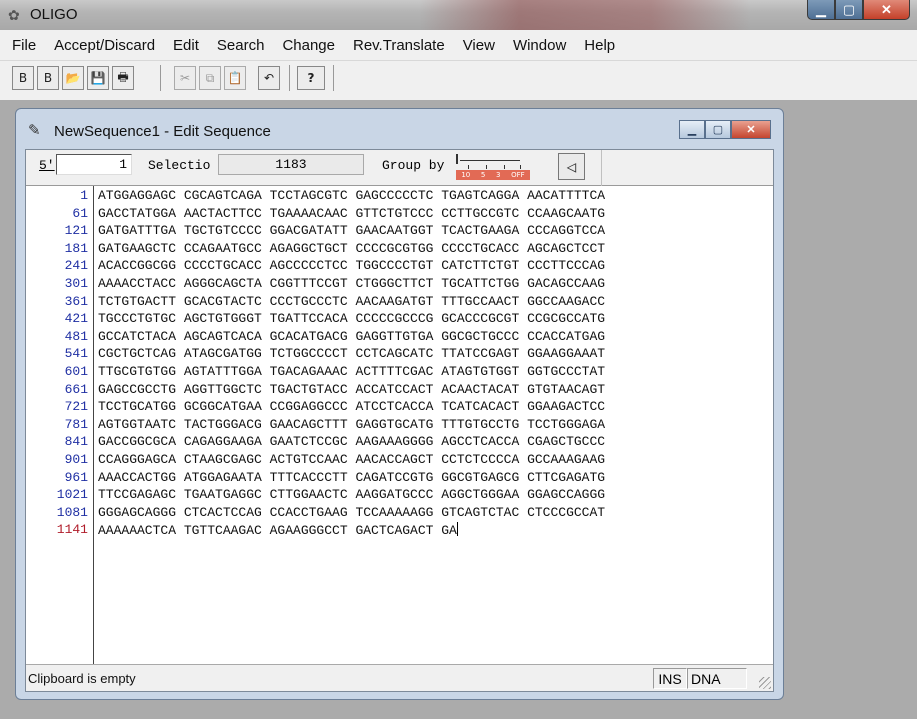 Image resolution: width=917 pixels, height=719 pixels. What do you see at coordinates (493, 175) in the screenshot?
I see `group-scale: 10 5 3 OFF` at bounding box center [493, 175].